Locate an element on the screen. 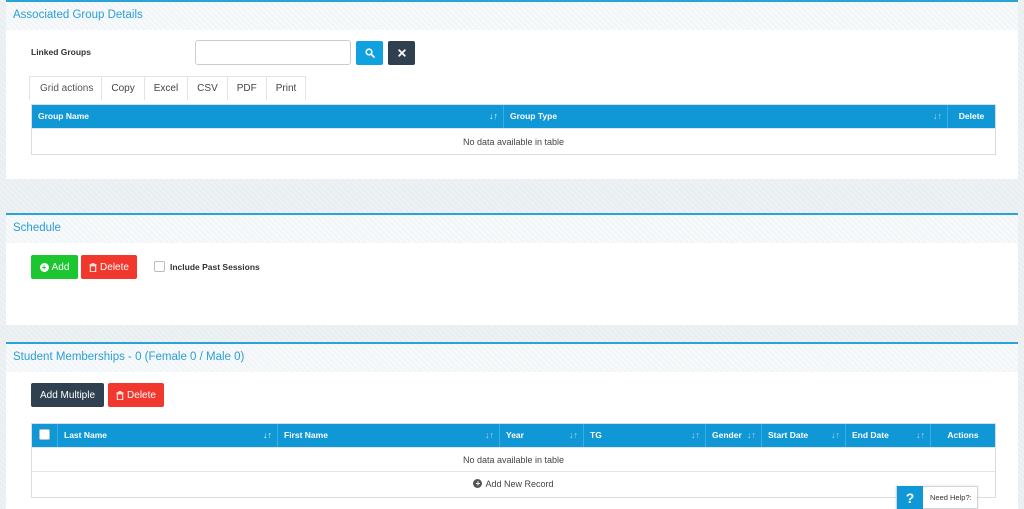 Image resolution: width=1024 pixels, height=509 pixels. panel-title: Associated Group Details is located at coordinates (512, 16).